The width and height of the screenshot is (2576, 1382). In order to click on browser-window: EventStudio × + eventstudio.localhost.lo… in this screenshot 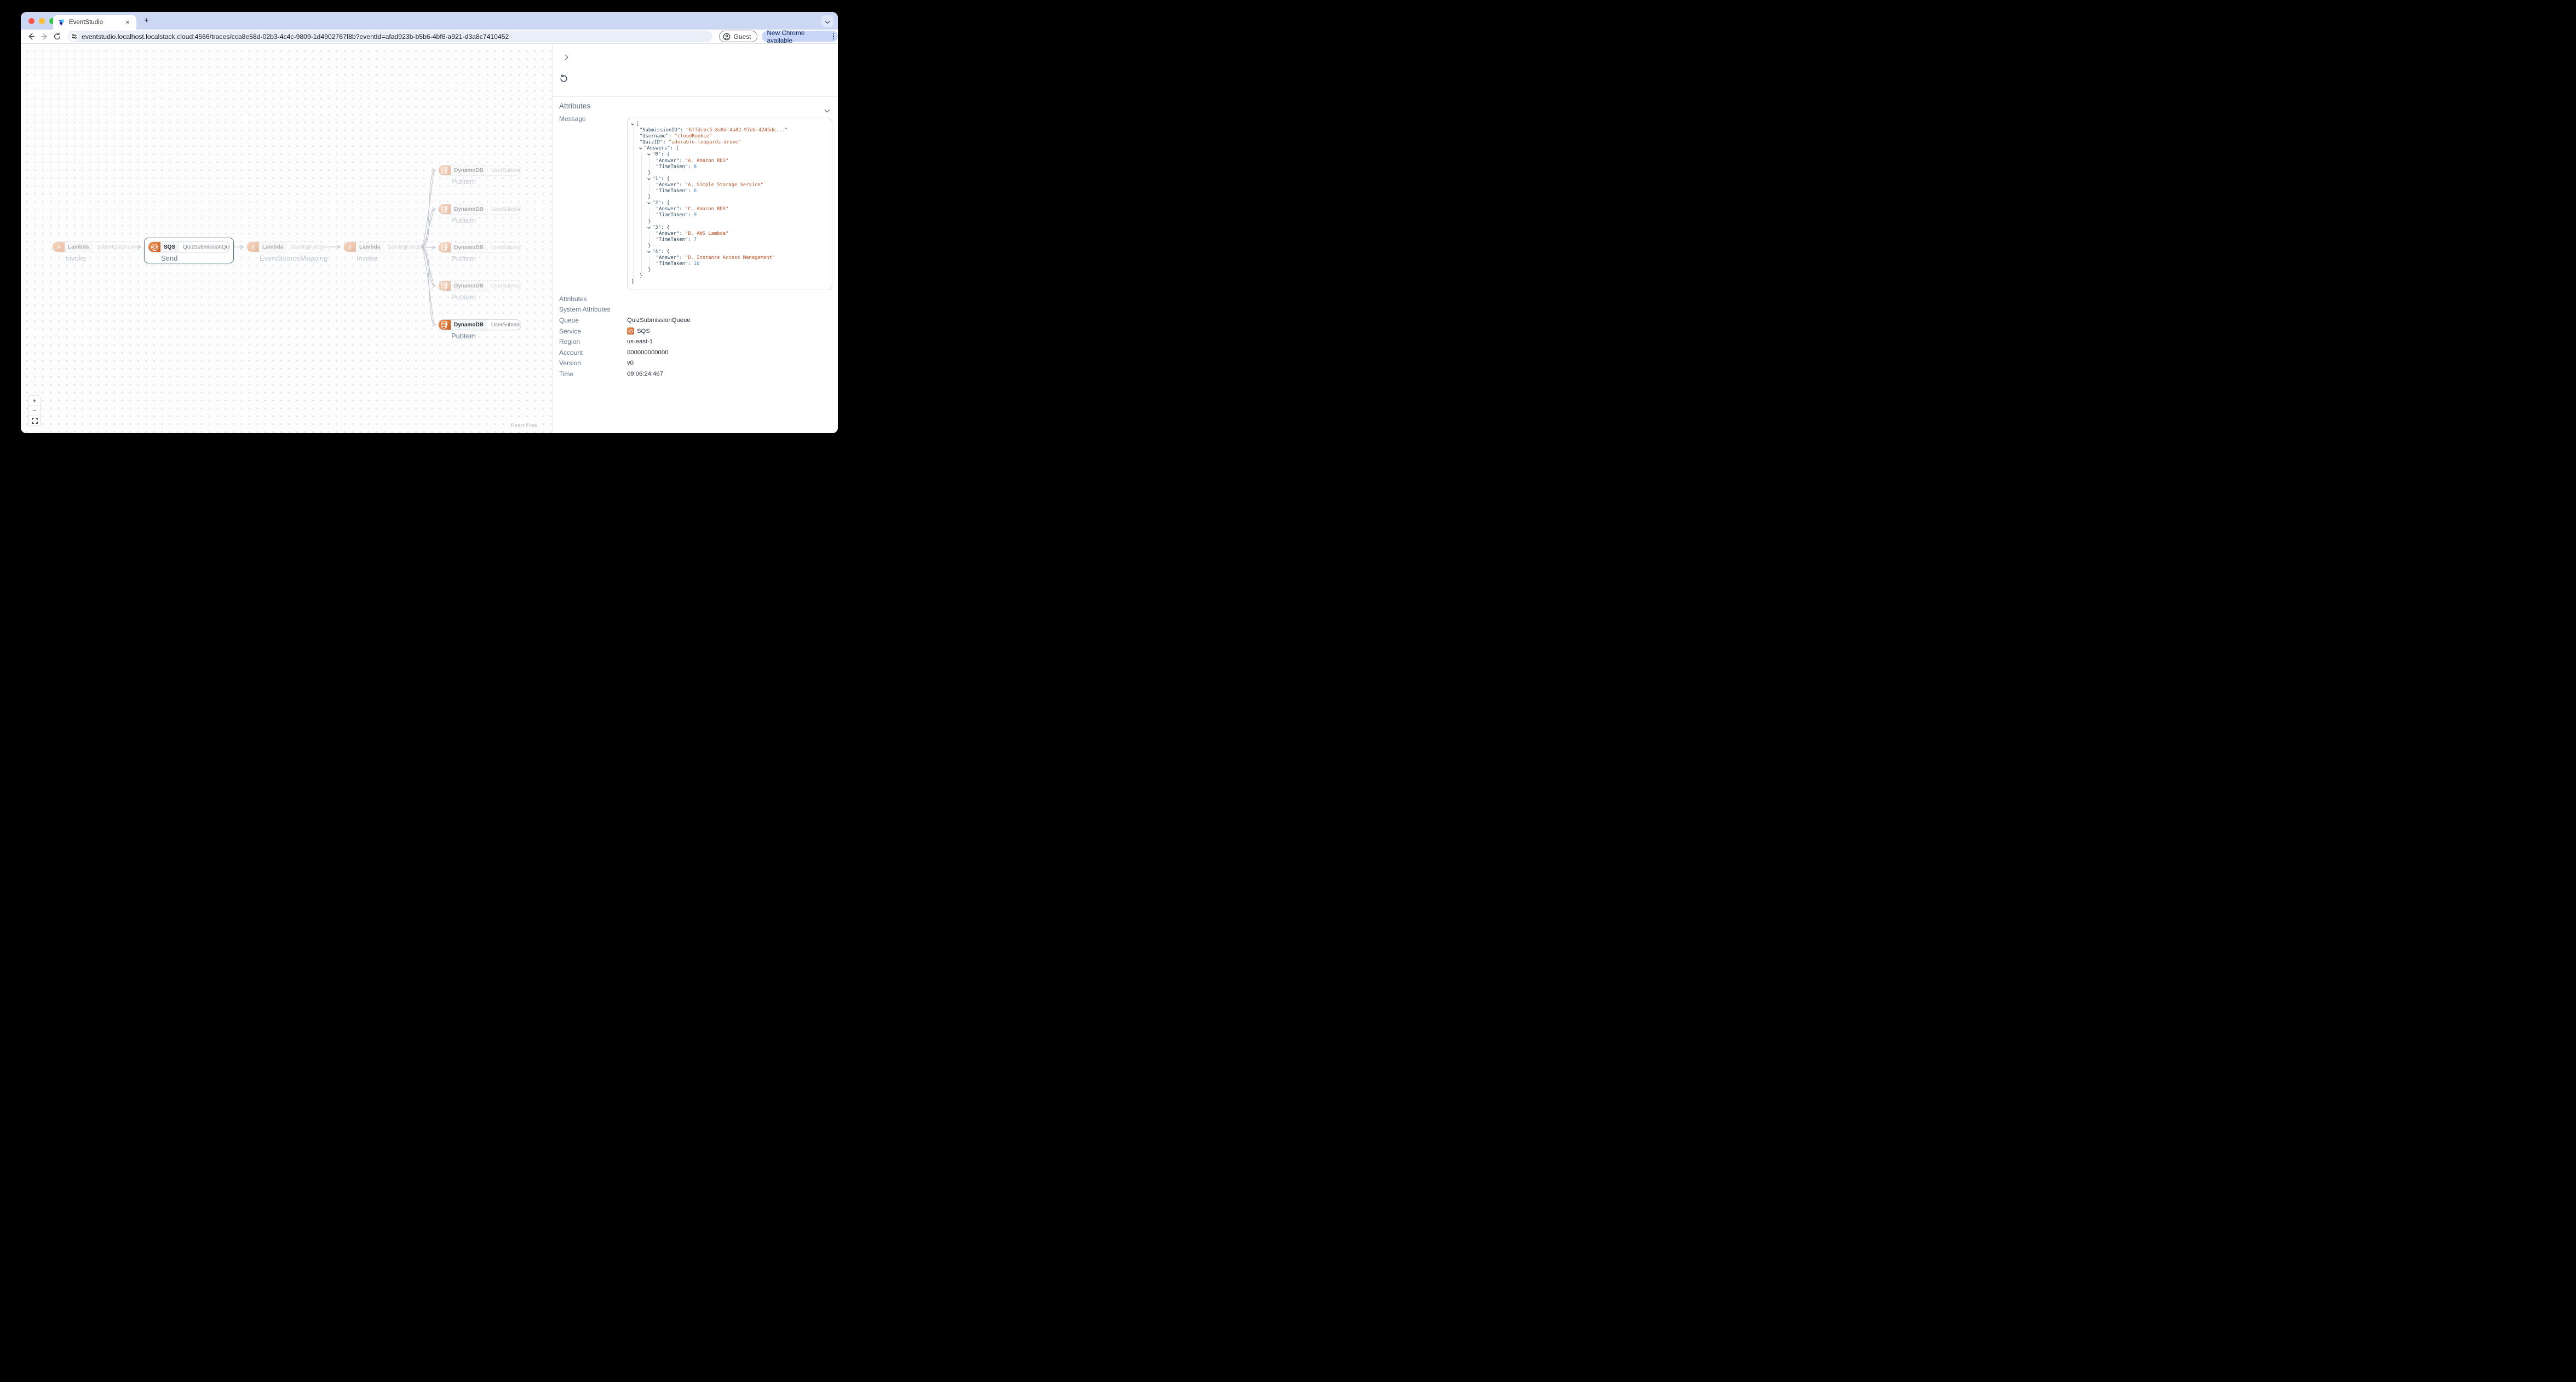, I will do `click(429, 222)`.